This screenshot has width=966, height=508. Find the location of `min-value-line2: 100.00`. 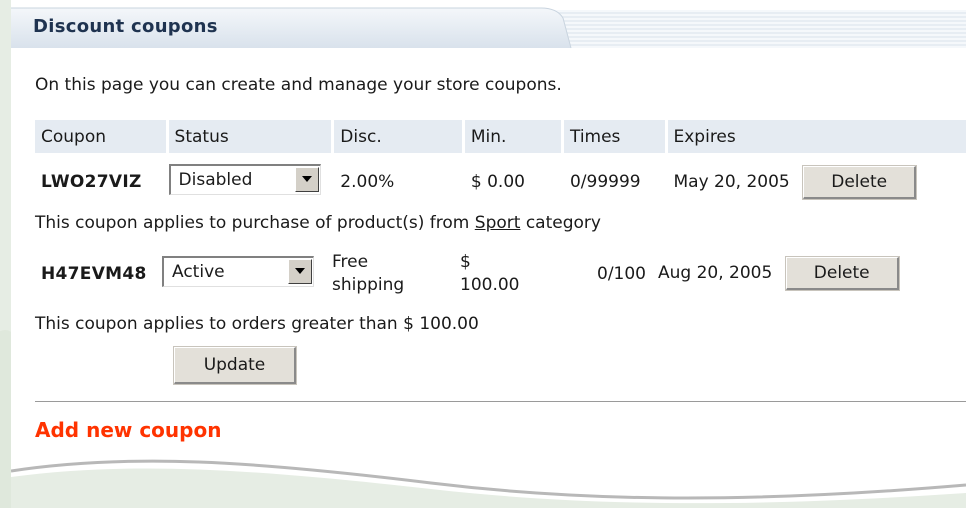

min-value-line2: 100.00 is located at coordinates (490, 284).